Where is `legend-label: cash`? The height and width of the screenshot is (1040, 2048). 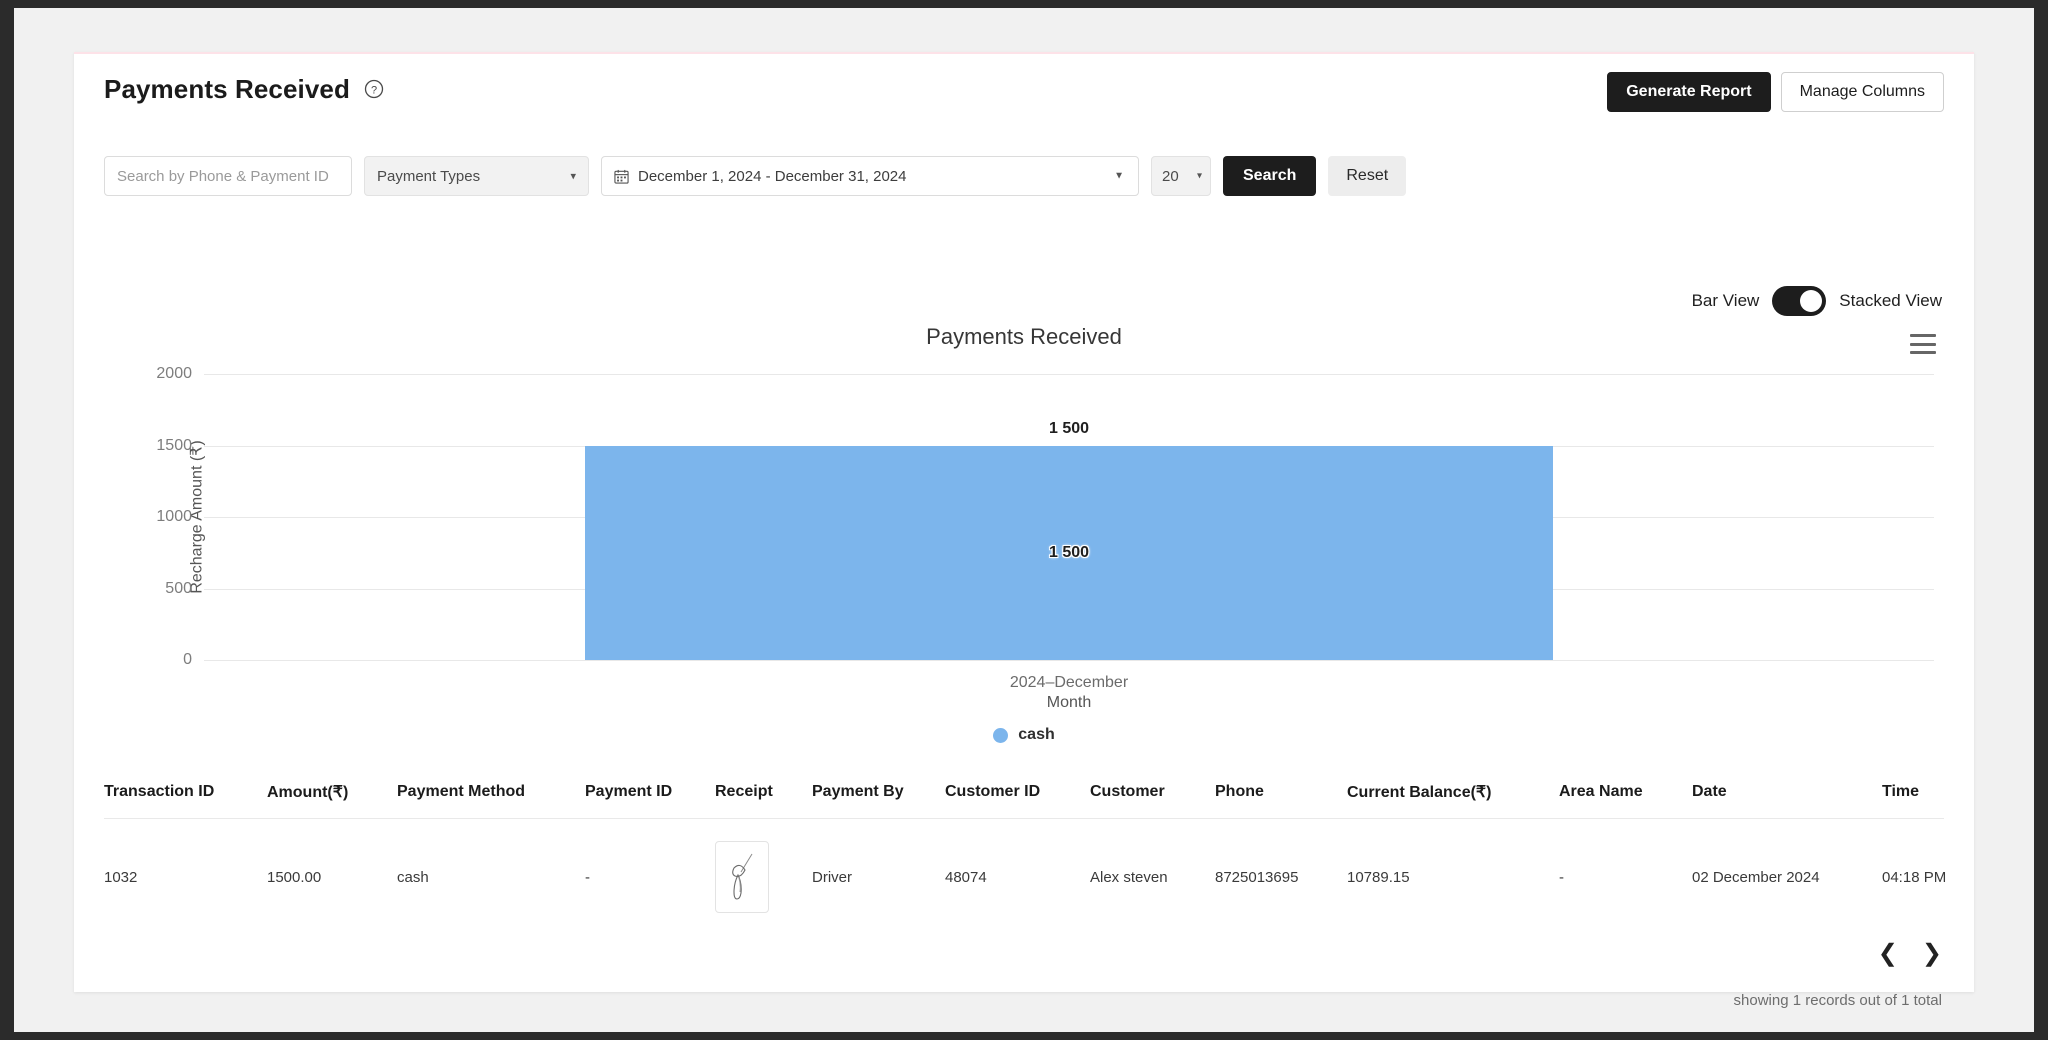 legend-label: cash is located at coordinates (1036, 734).